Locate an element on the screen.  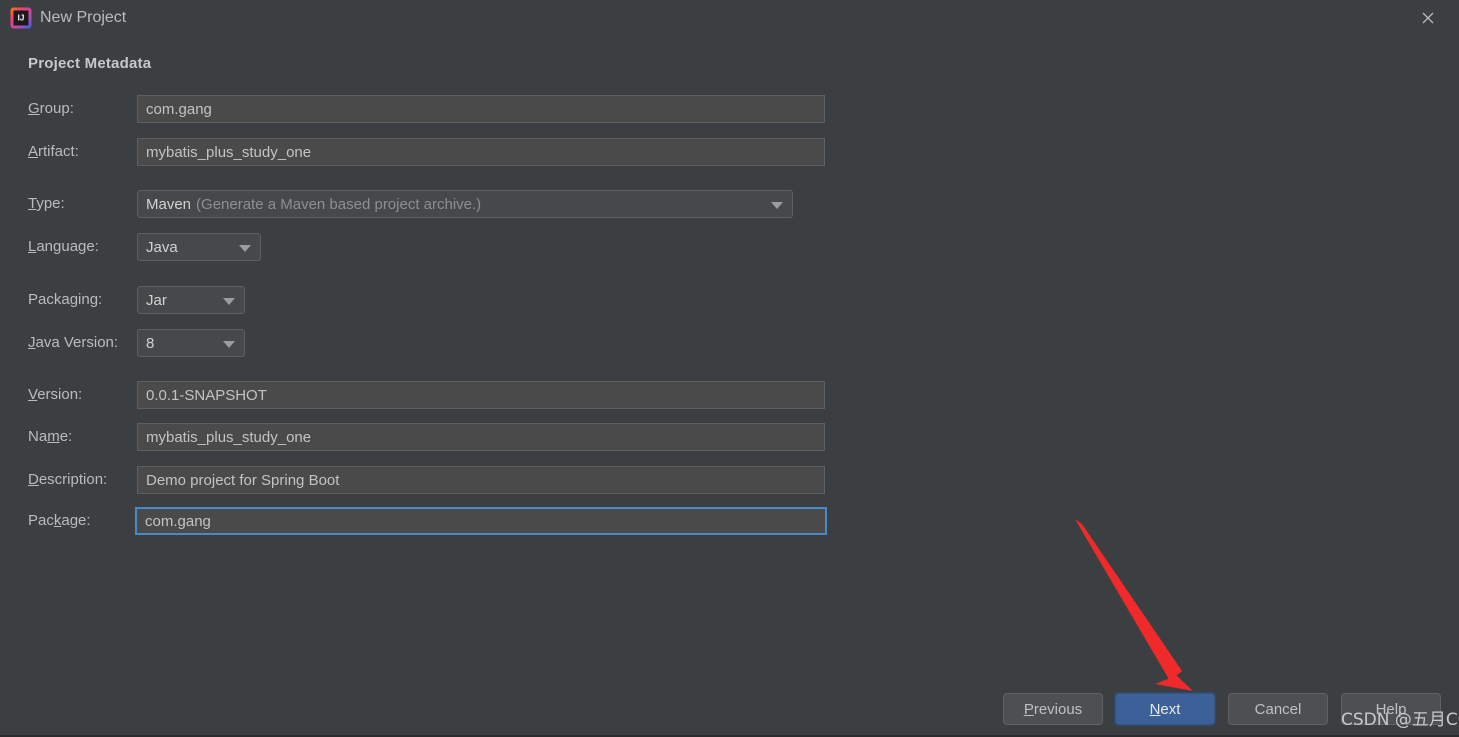
svg-text: IJ is located at coordinates (21, 18).